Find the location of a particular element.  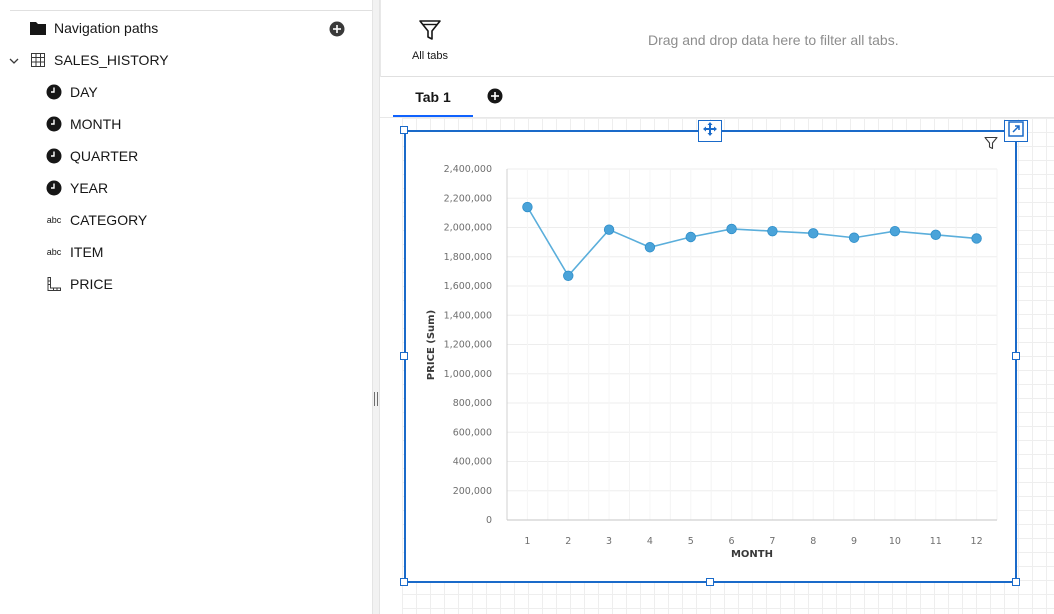

expand-widget-button is located at coordinates (1016, 131).